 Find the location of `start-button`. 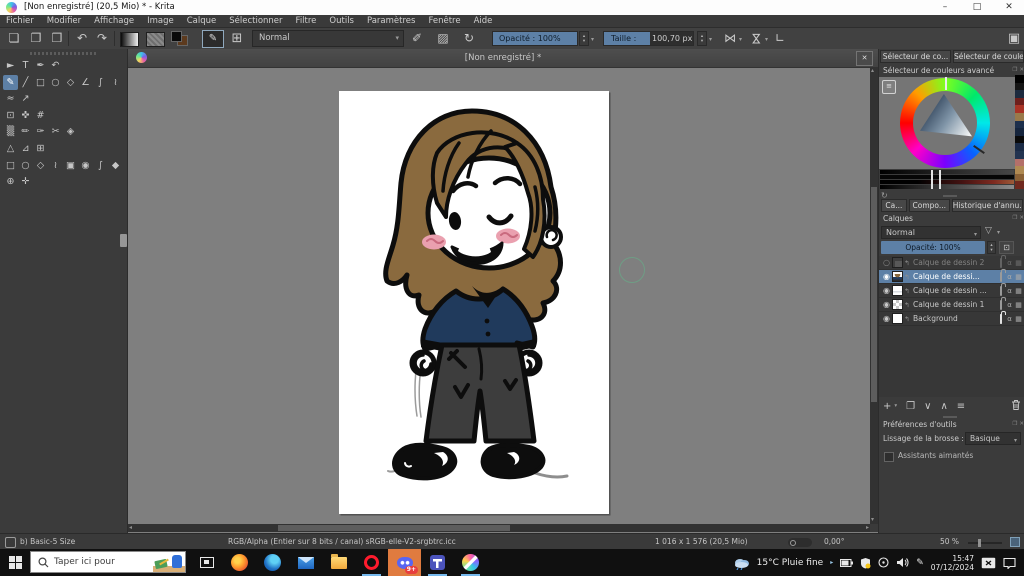

start-button is located at coordinates (15, 562).